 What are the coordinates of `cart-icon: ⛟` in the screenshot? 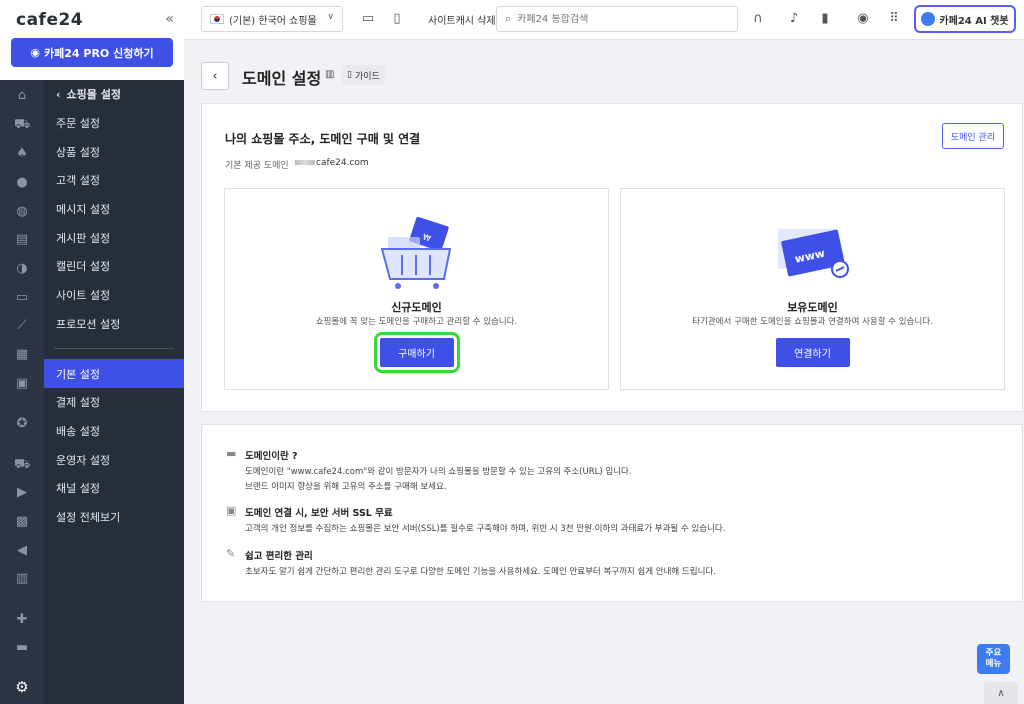 It's located at (22, 125).